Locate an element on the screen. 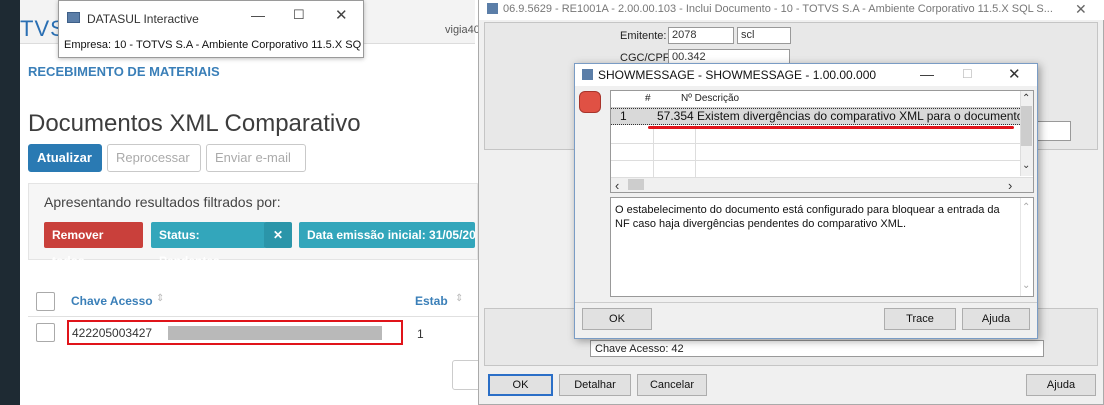 The height and width of the screenshot is (405, 1104). filter-heading: Apresentando resultados filtrados por: is located at coordinates (162, 202).